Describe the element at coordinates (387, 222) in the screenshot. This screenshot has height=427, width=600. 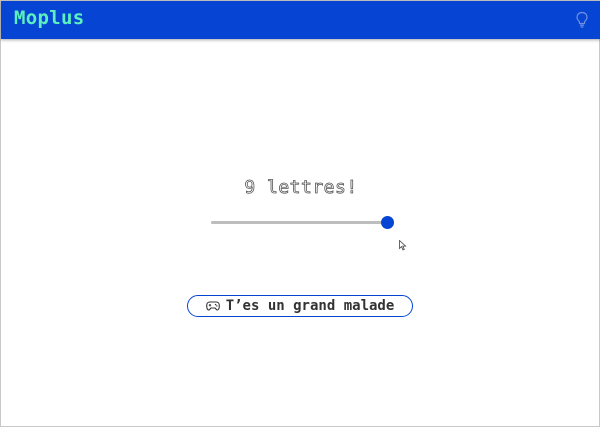
I see `slider-thumb` at that location.